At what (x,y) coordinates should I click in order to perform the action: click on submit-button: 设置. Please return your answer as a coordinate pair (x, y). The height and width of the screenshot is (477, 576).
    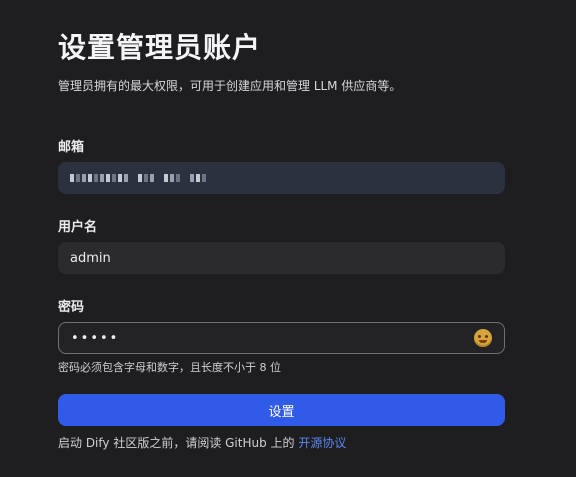
    Looking at the image, I should click on (281, 410).